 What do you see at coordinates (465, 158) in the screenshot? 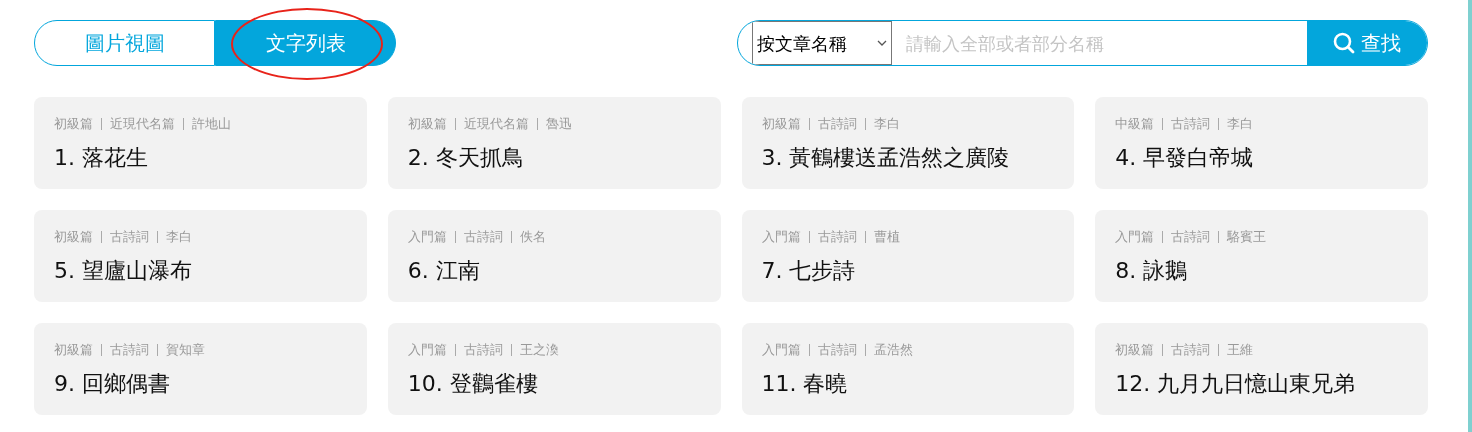
I see `article-title: 2. 冬天抓鳥` at bounding box center [465, 158].